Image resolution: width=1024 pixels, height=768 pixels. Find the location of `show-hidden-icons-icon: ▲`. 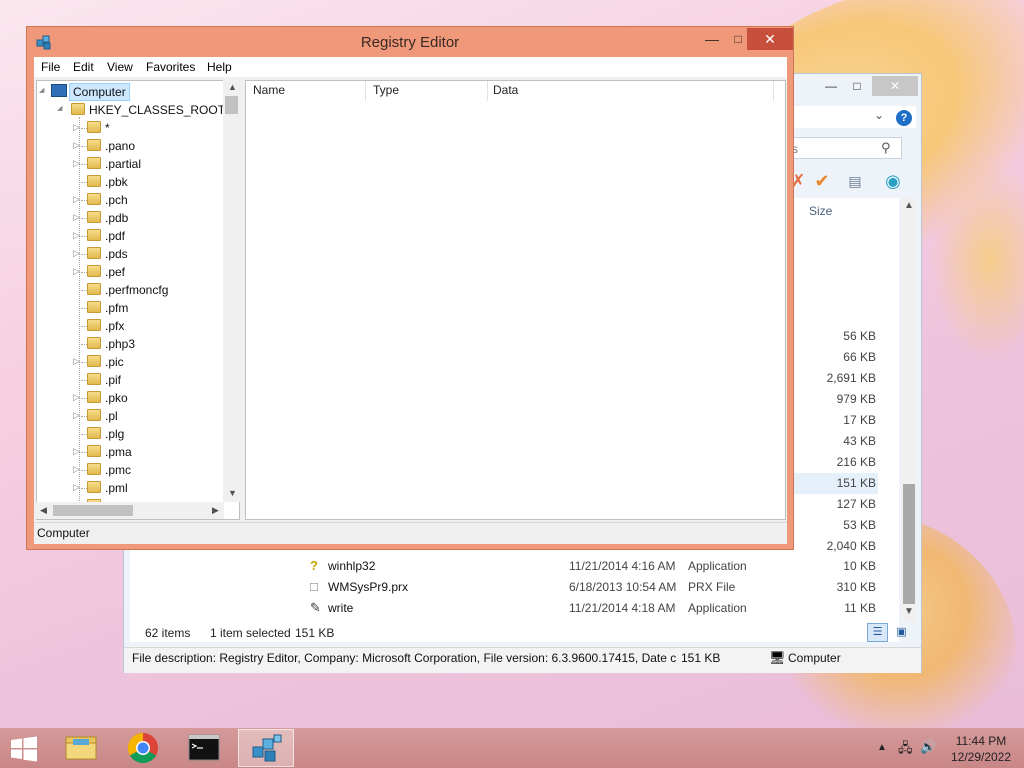

show-hidden-icons-icon: ▲ is located at coordinates (882, 747).